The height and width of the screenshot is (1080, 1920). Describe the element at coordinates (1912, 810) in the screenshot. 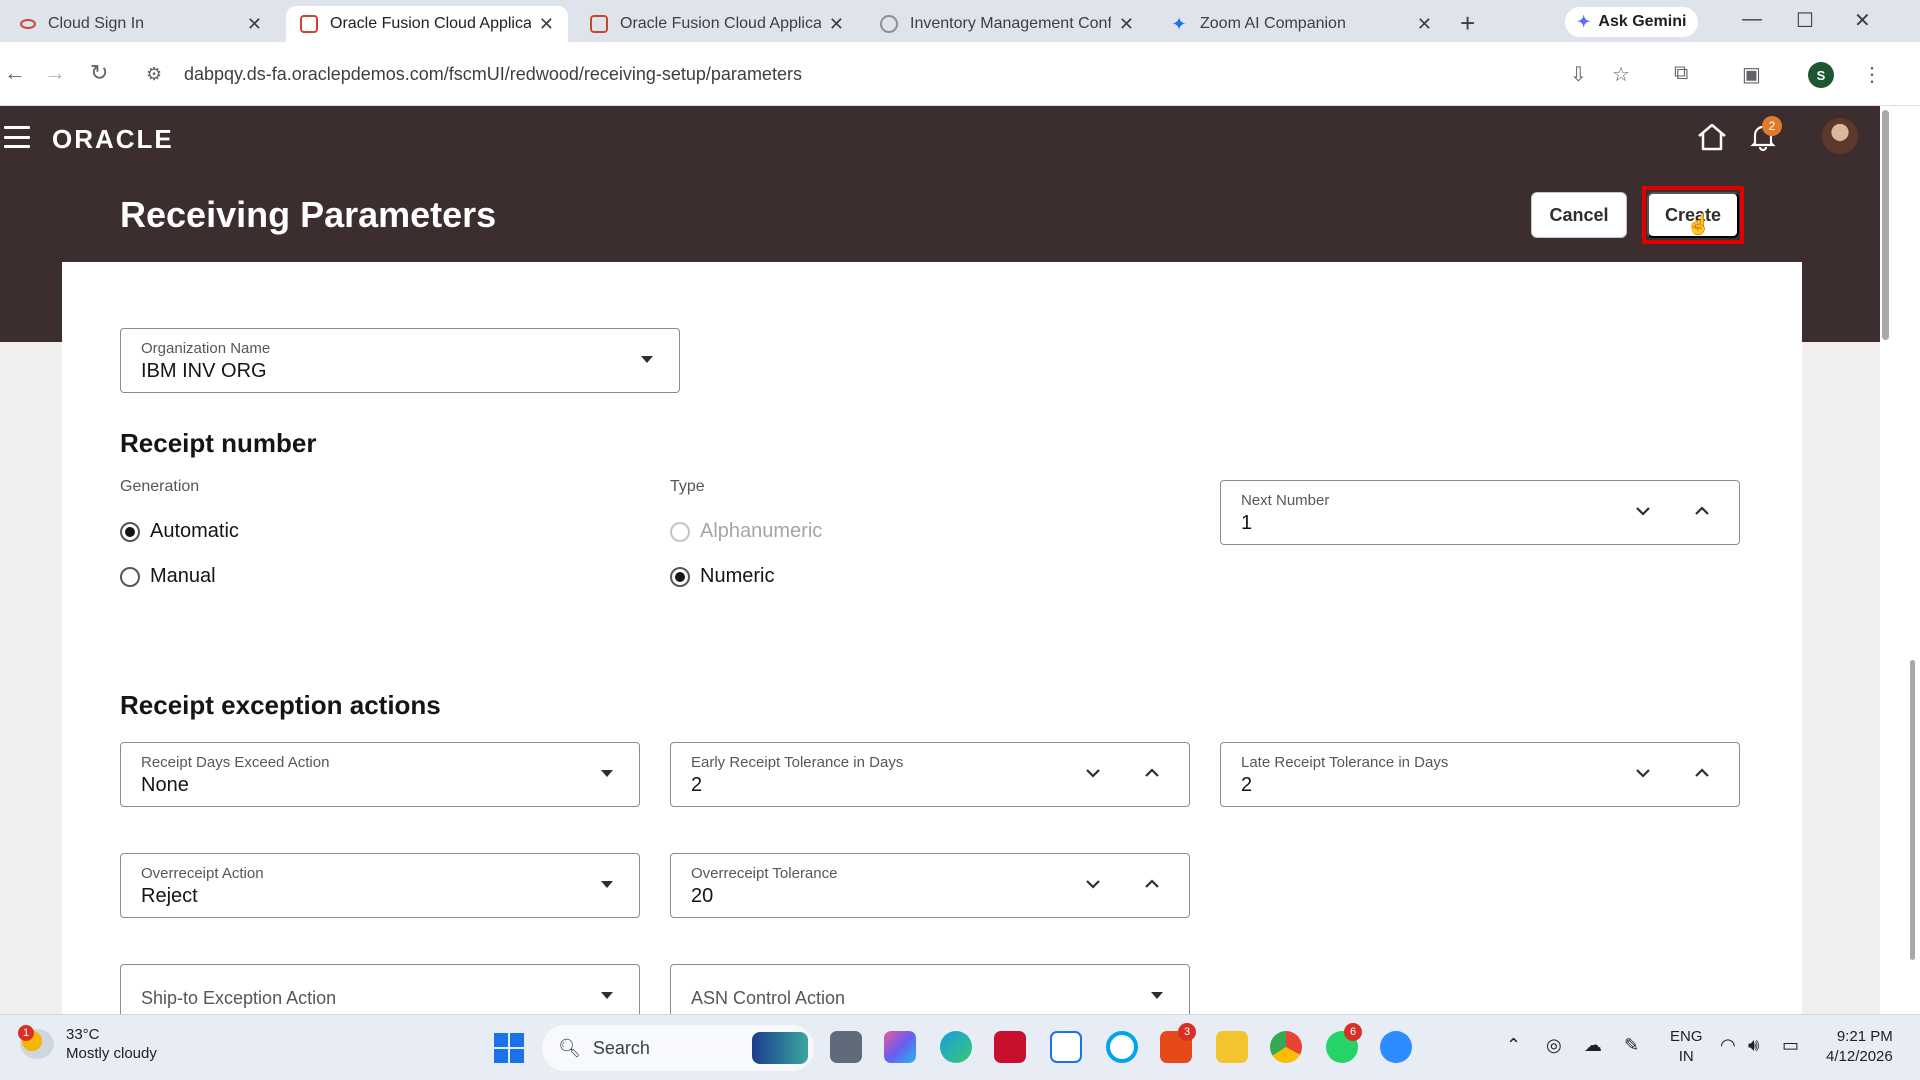

I see `page-scrollbar-thumb` at that location.